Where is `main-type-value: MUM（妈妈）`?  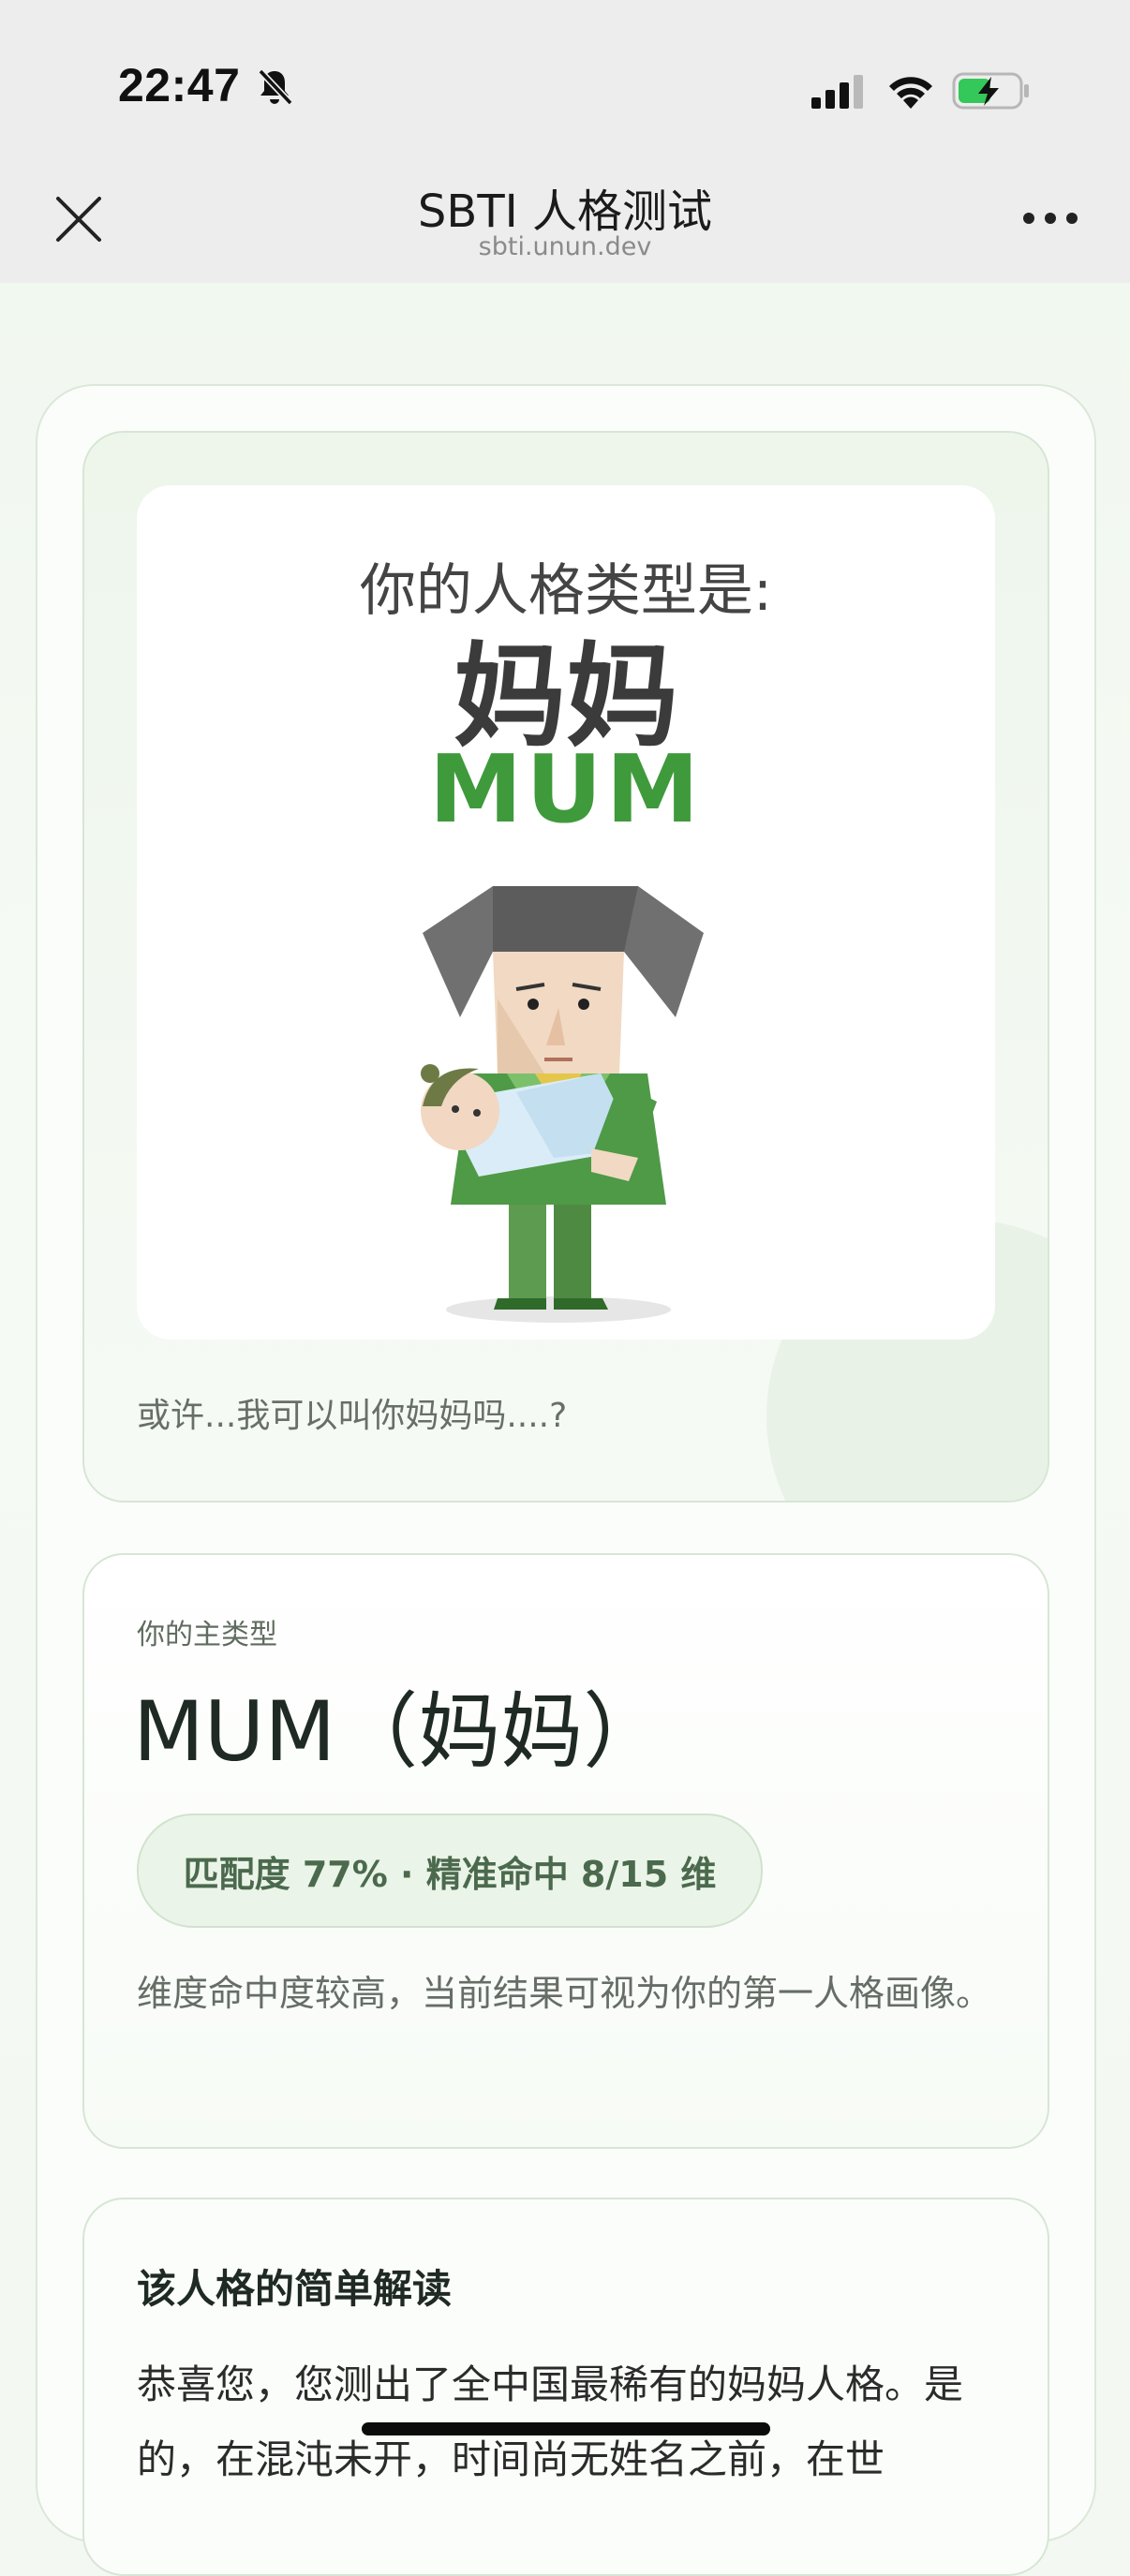 main-type-value: MUM（妈妈） is located at coordinates (399, 1731).